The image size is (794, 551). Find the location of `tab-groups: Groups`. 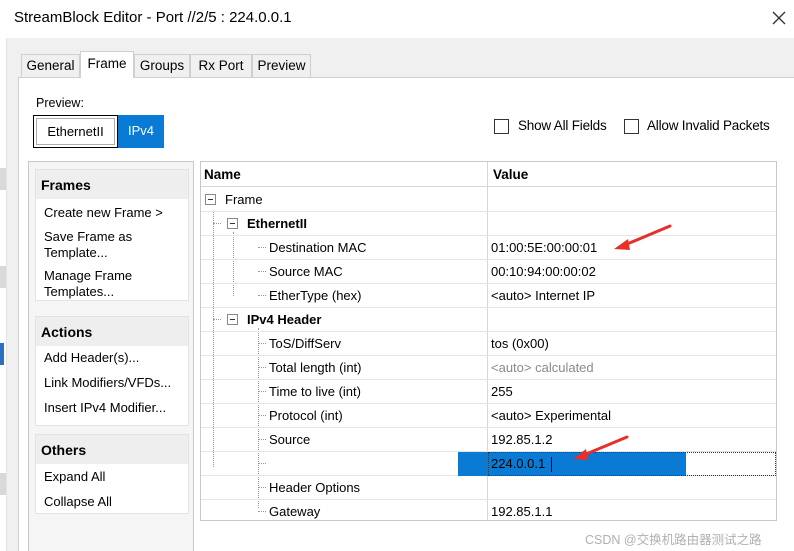

tab-groups: Groups is located at coordinates (162, 65).